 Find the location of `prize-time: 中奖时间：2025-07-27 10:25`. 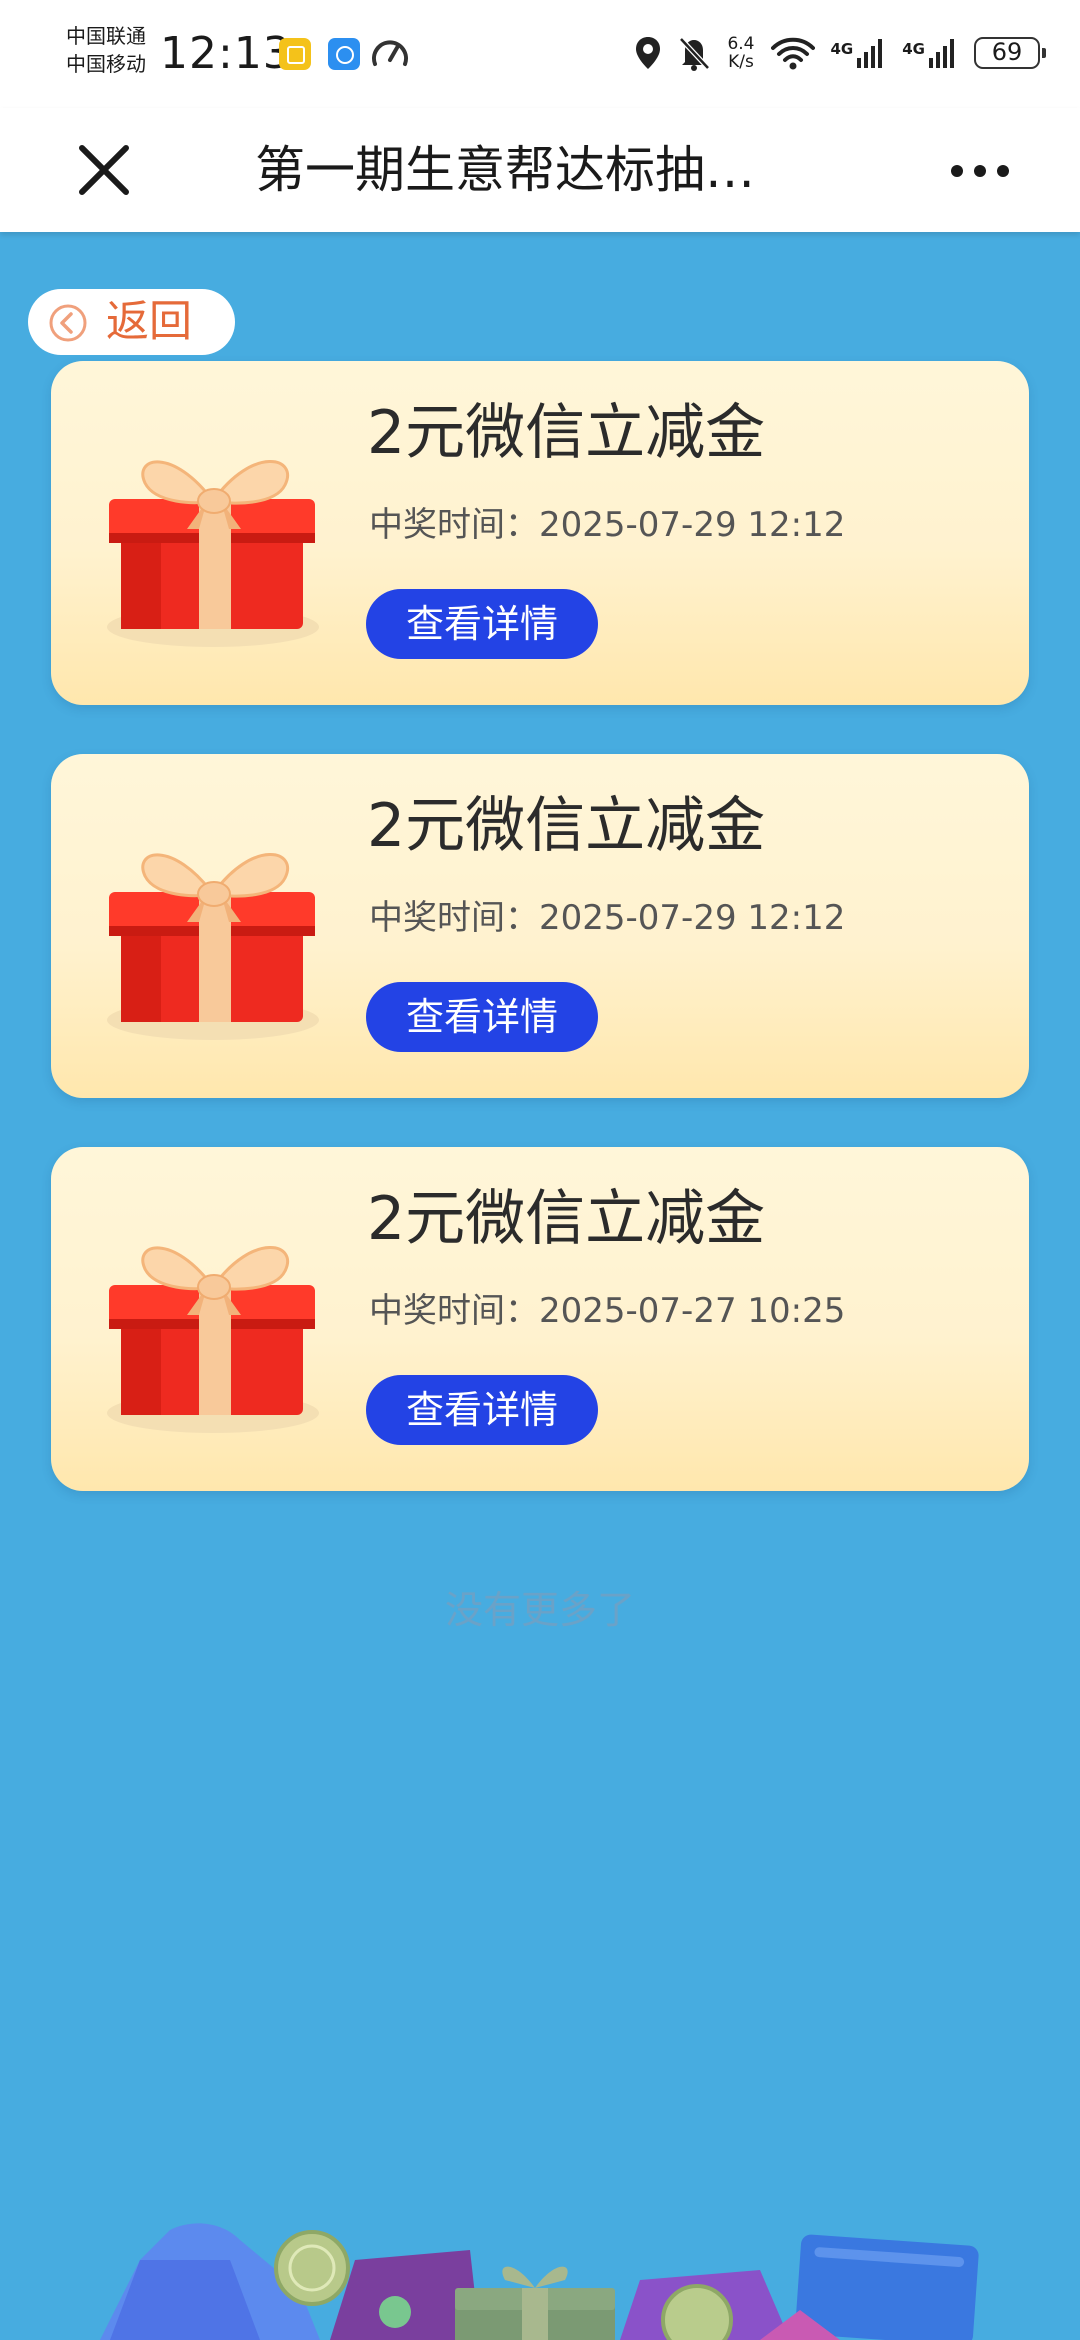

prize-time: 中奖时间：2025-07-27 10:25 is located at coordinates (607, 1311).